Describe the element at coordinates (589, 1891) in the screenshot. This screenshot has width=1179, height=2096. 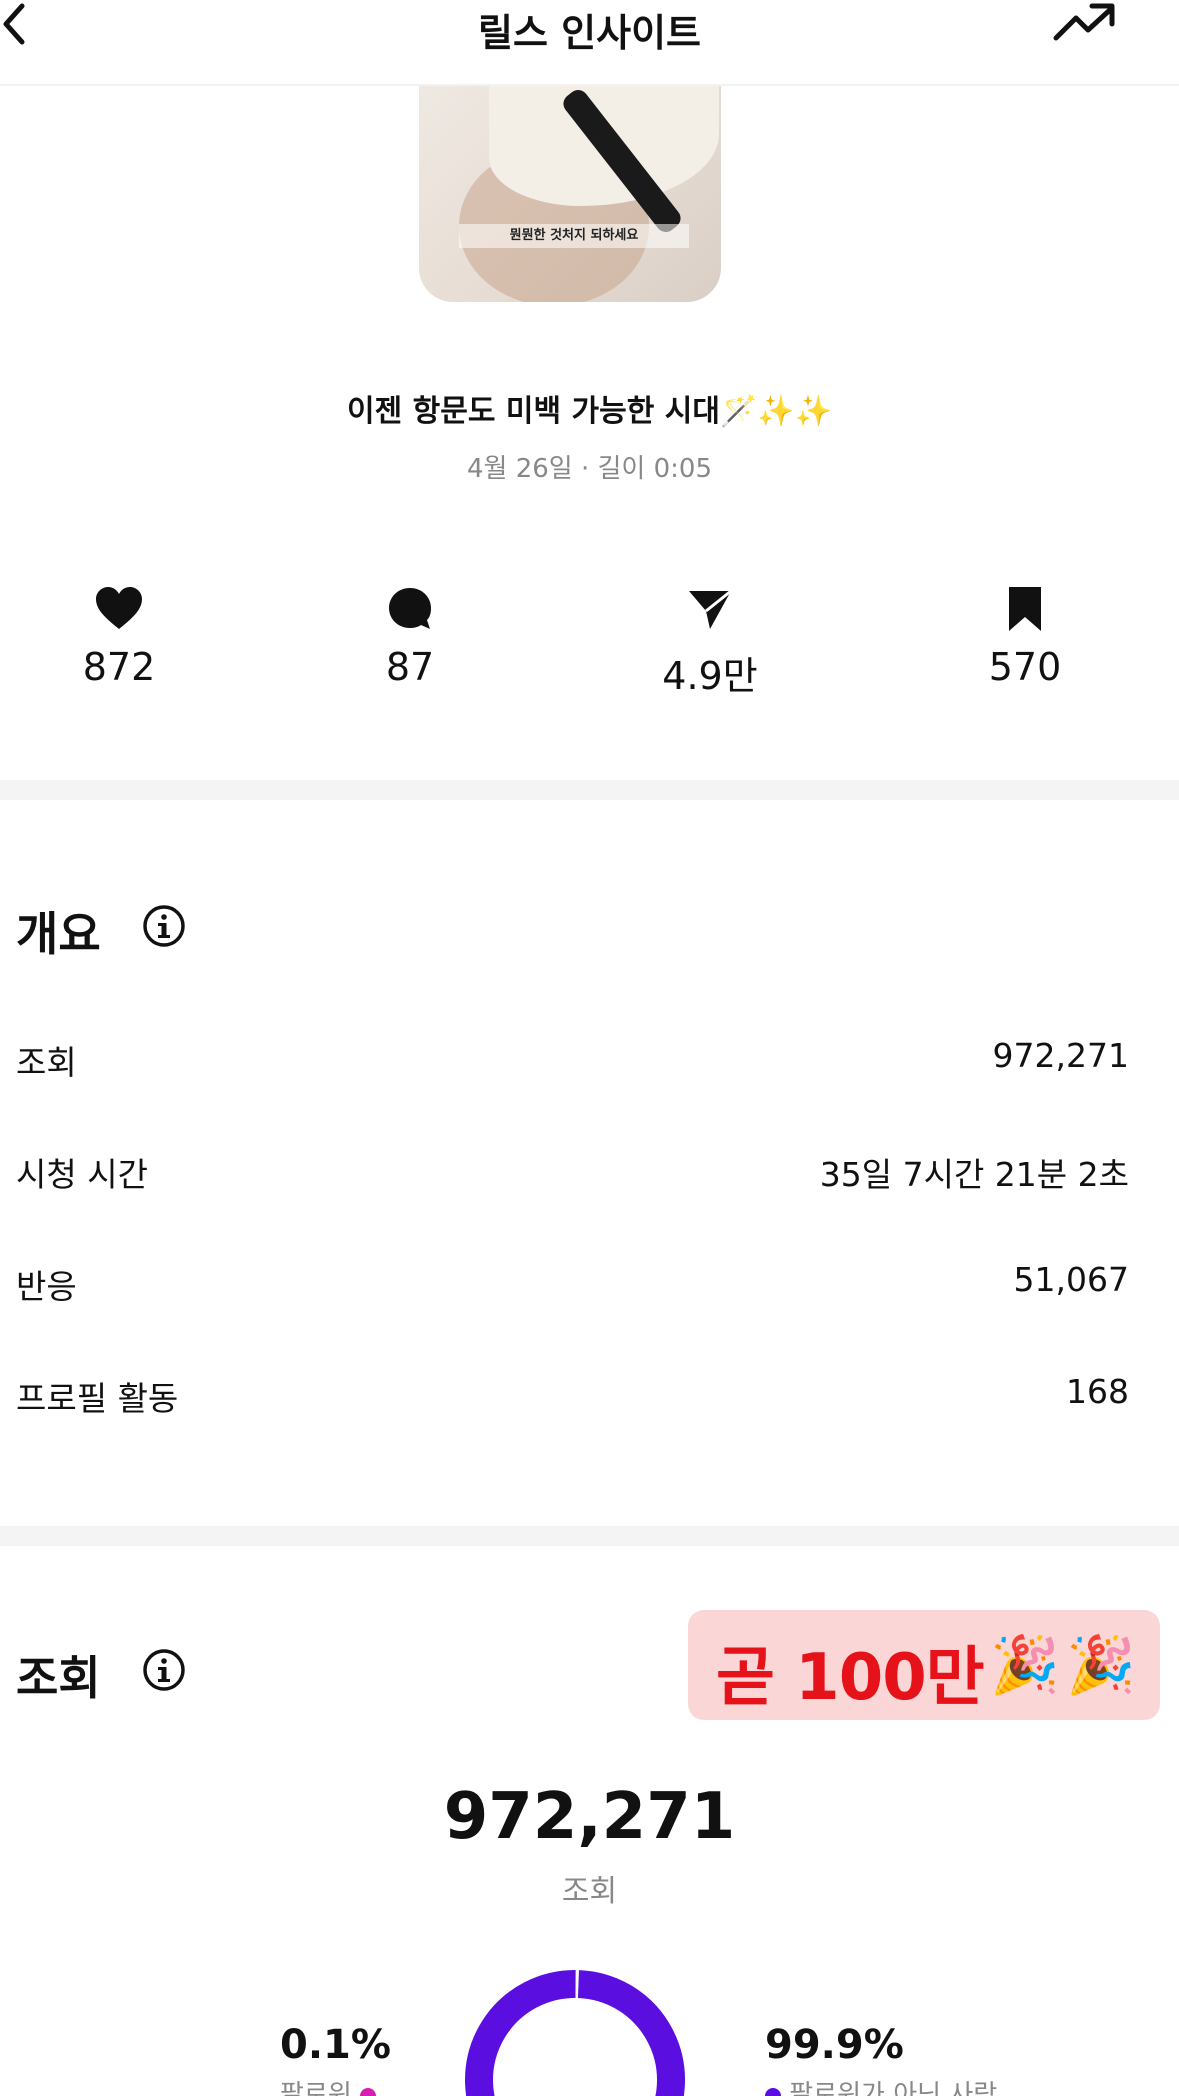
I see `views-total-label: 조회` at that location.